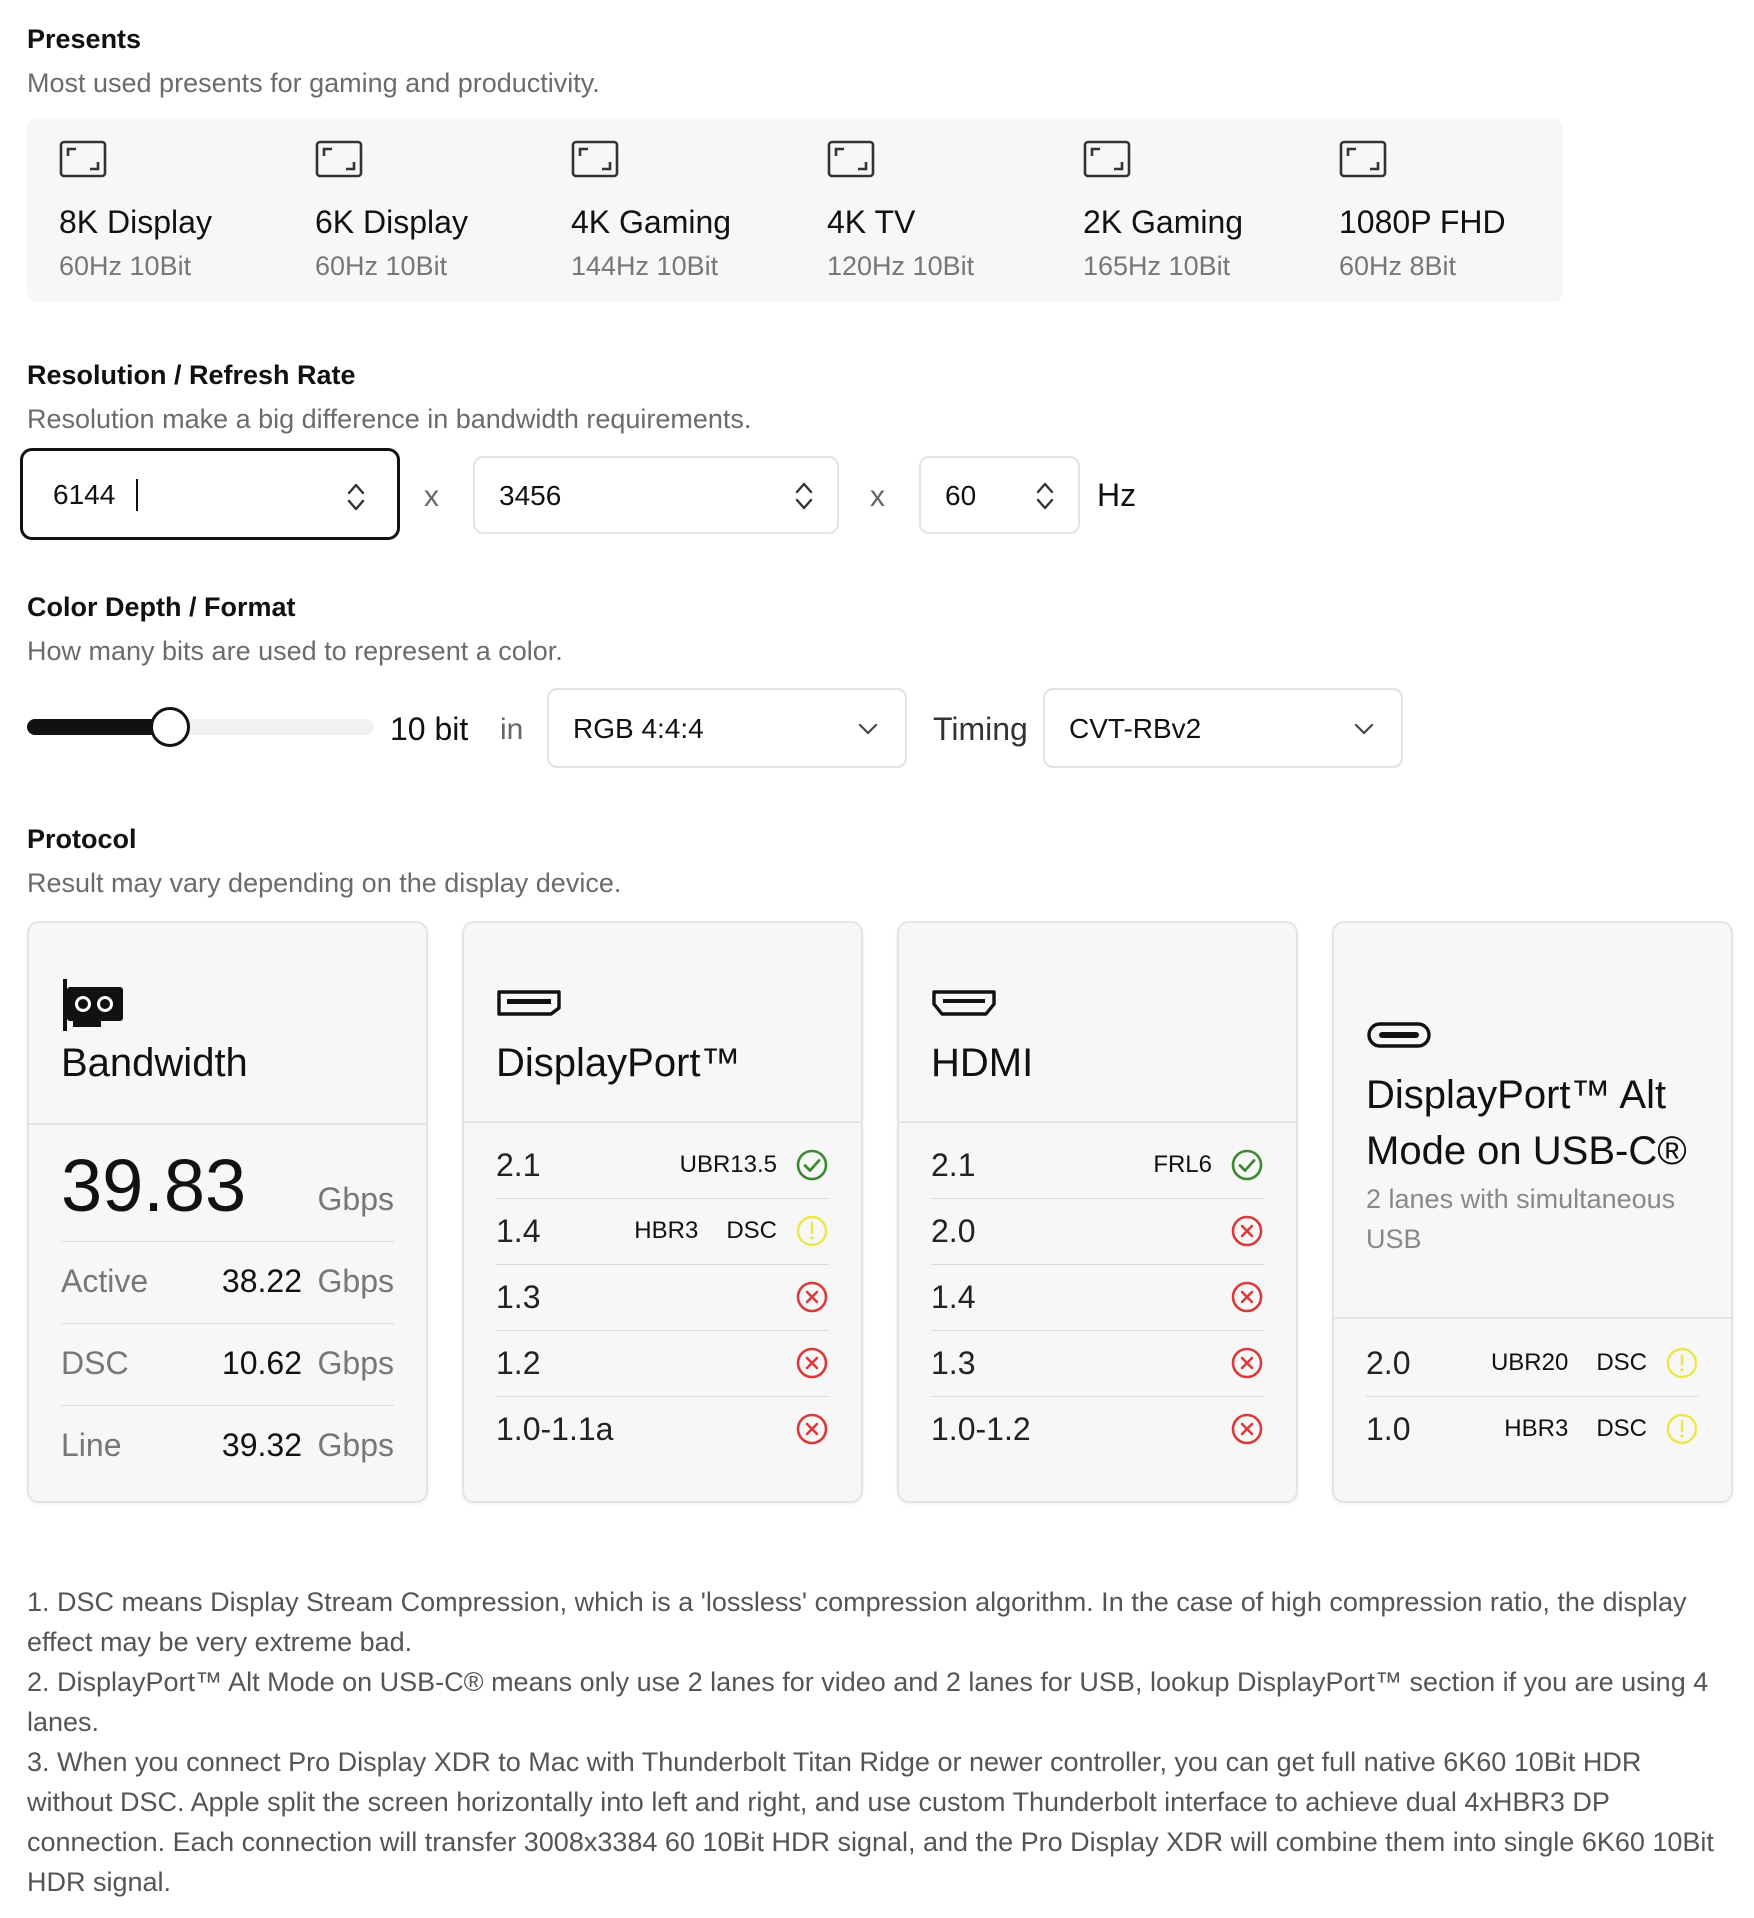  I want to click on preset-name: 4K Gaming, so click(651, 222).